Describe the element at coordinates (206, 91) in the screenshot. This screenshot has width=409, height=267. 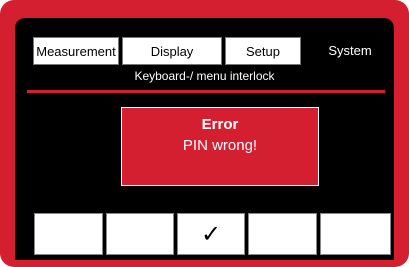
I see `divider` at that location.